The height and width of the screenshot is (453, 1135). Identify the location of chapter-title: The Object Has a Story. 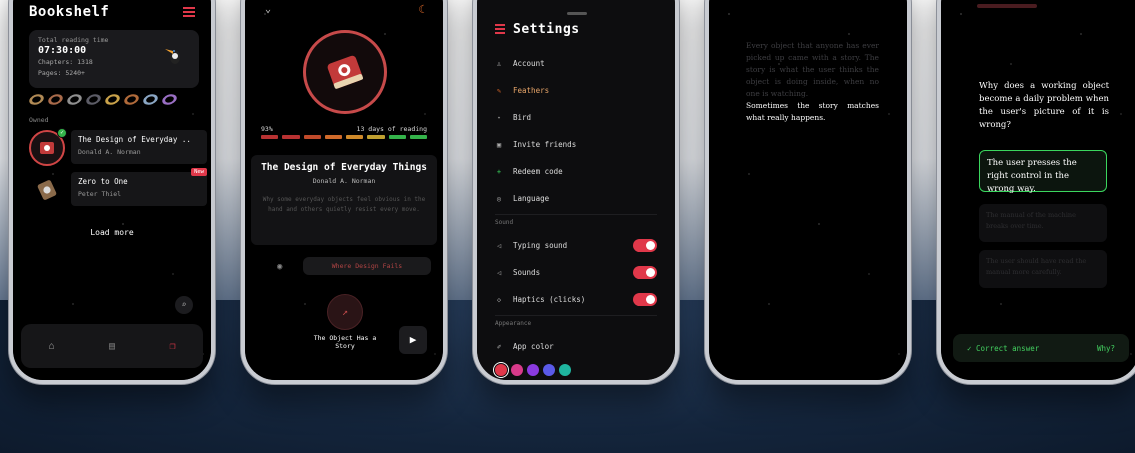
(345, 342).